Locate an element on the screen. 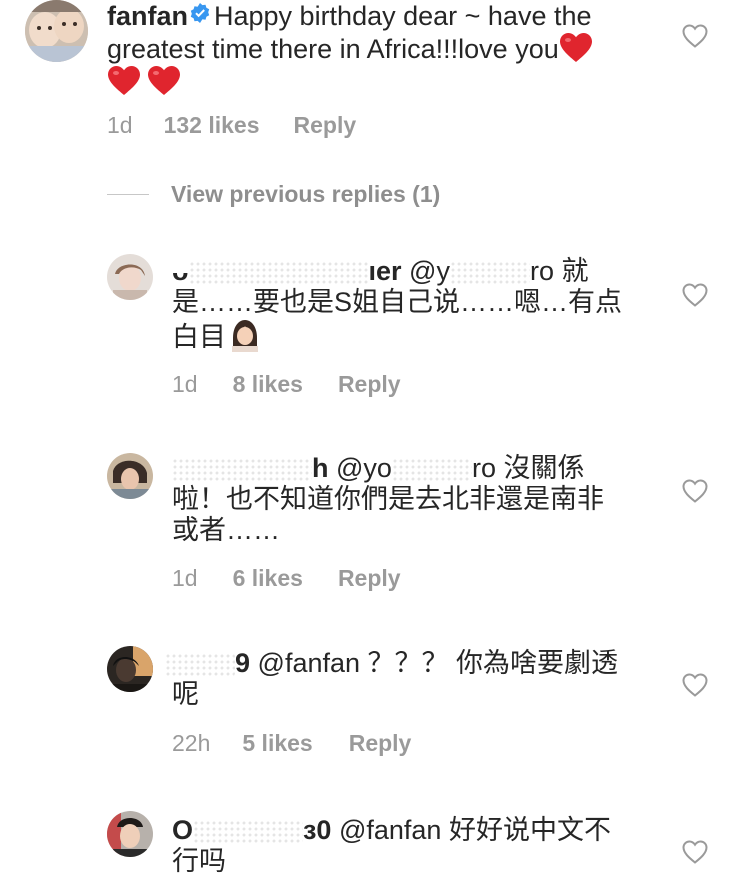 This screenshot has height=894, width=739. reply-text-line2: 行吗 is located at coordinates (199, 861).